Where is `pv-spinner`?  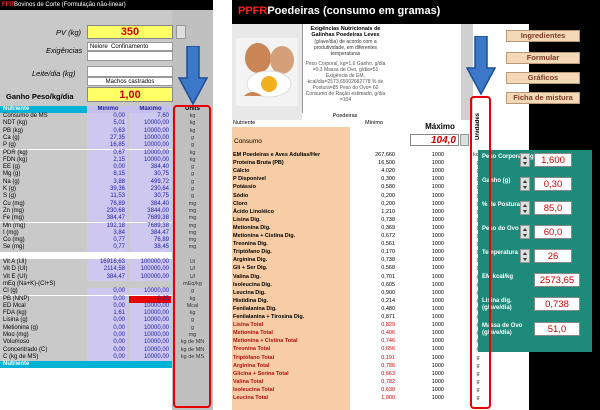 pv-spinner is located at coordinates (181, 32).